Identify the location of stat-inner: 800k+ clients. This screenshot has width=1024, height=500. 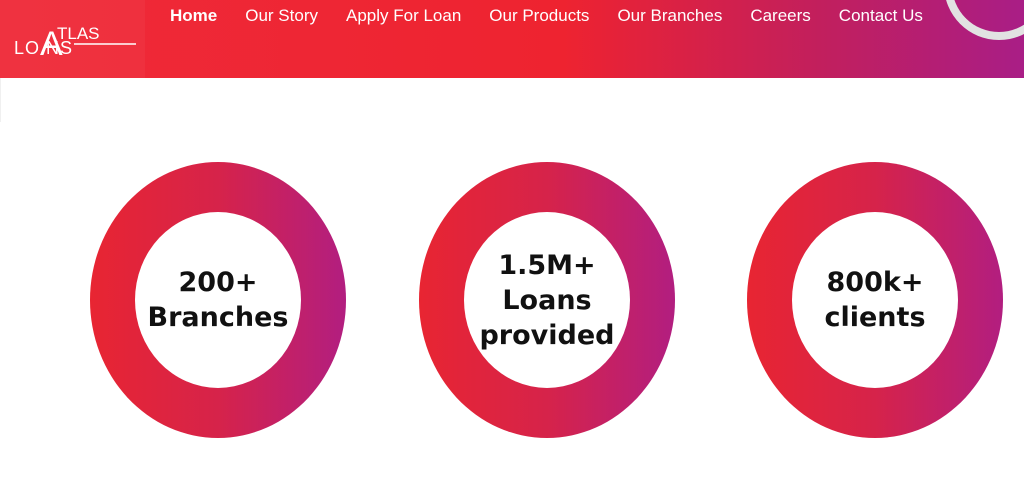
(875, 300).